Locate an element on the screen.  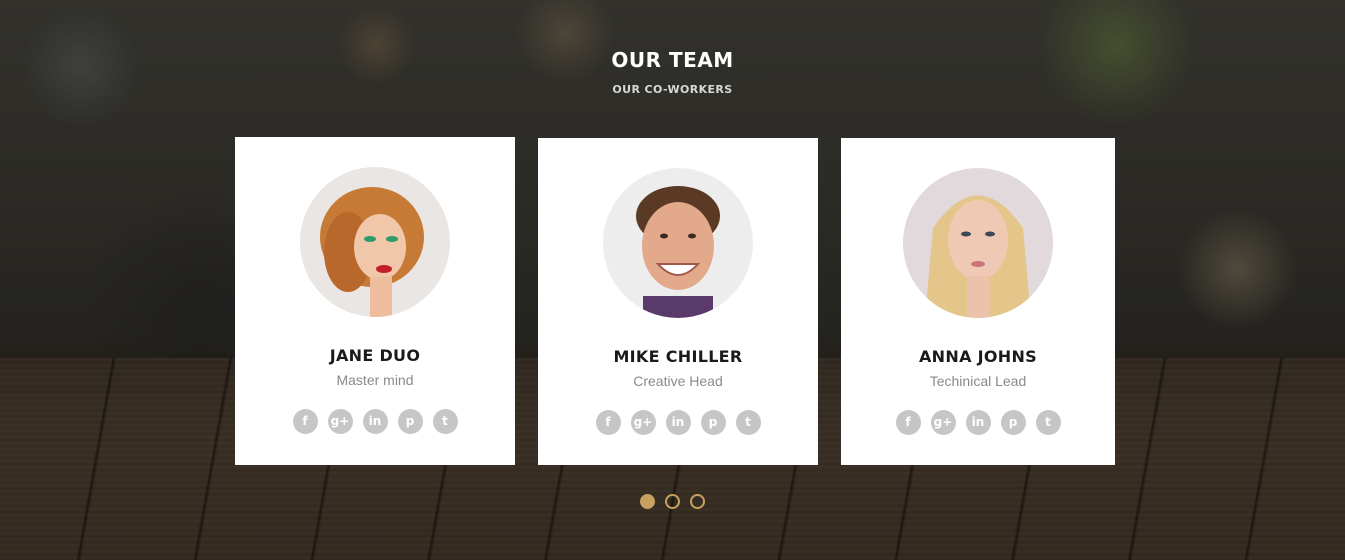
member-role: Creative Head is located at coordinates (678, 381).